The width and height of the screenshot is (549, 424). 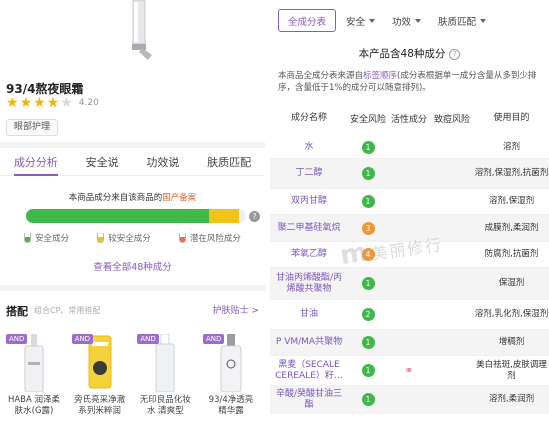 I want to click on ingredient-name: 辛酸/癸酸甘油三酯, so click(x=309, y=400).